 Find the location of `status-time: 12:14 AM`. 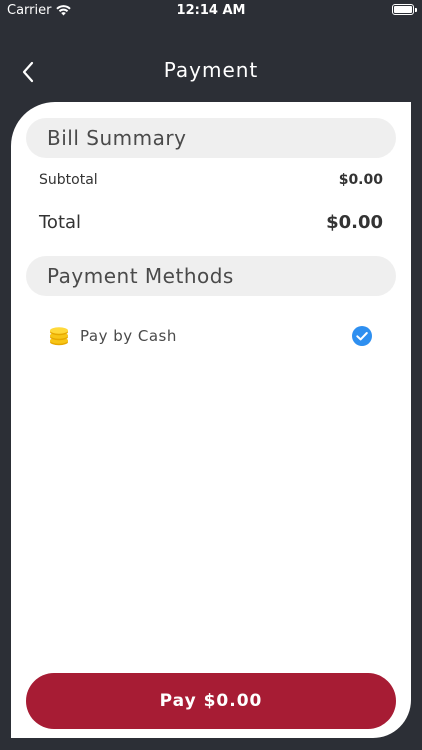

status-time: 12:14 AM is located at coordinates (211, 10).